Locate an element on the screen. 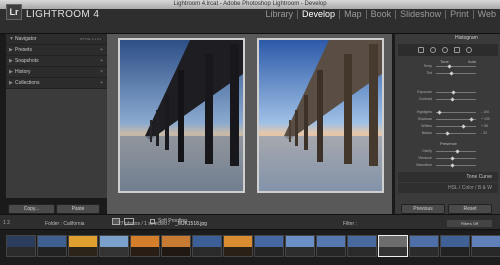 The height and width of the screenshot is (265, 500). pier-photo-before is located at coordinates (181, 115).